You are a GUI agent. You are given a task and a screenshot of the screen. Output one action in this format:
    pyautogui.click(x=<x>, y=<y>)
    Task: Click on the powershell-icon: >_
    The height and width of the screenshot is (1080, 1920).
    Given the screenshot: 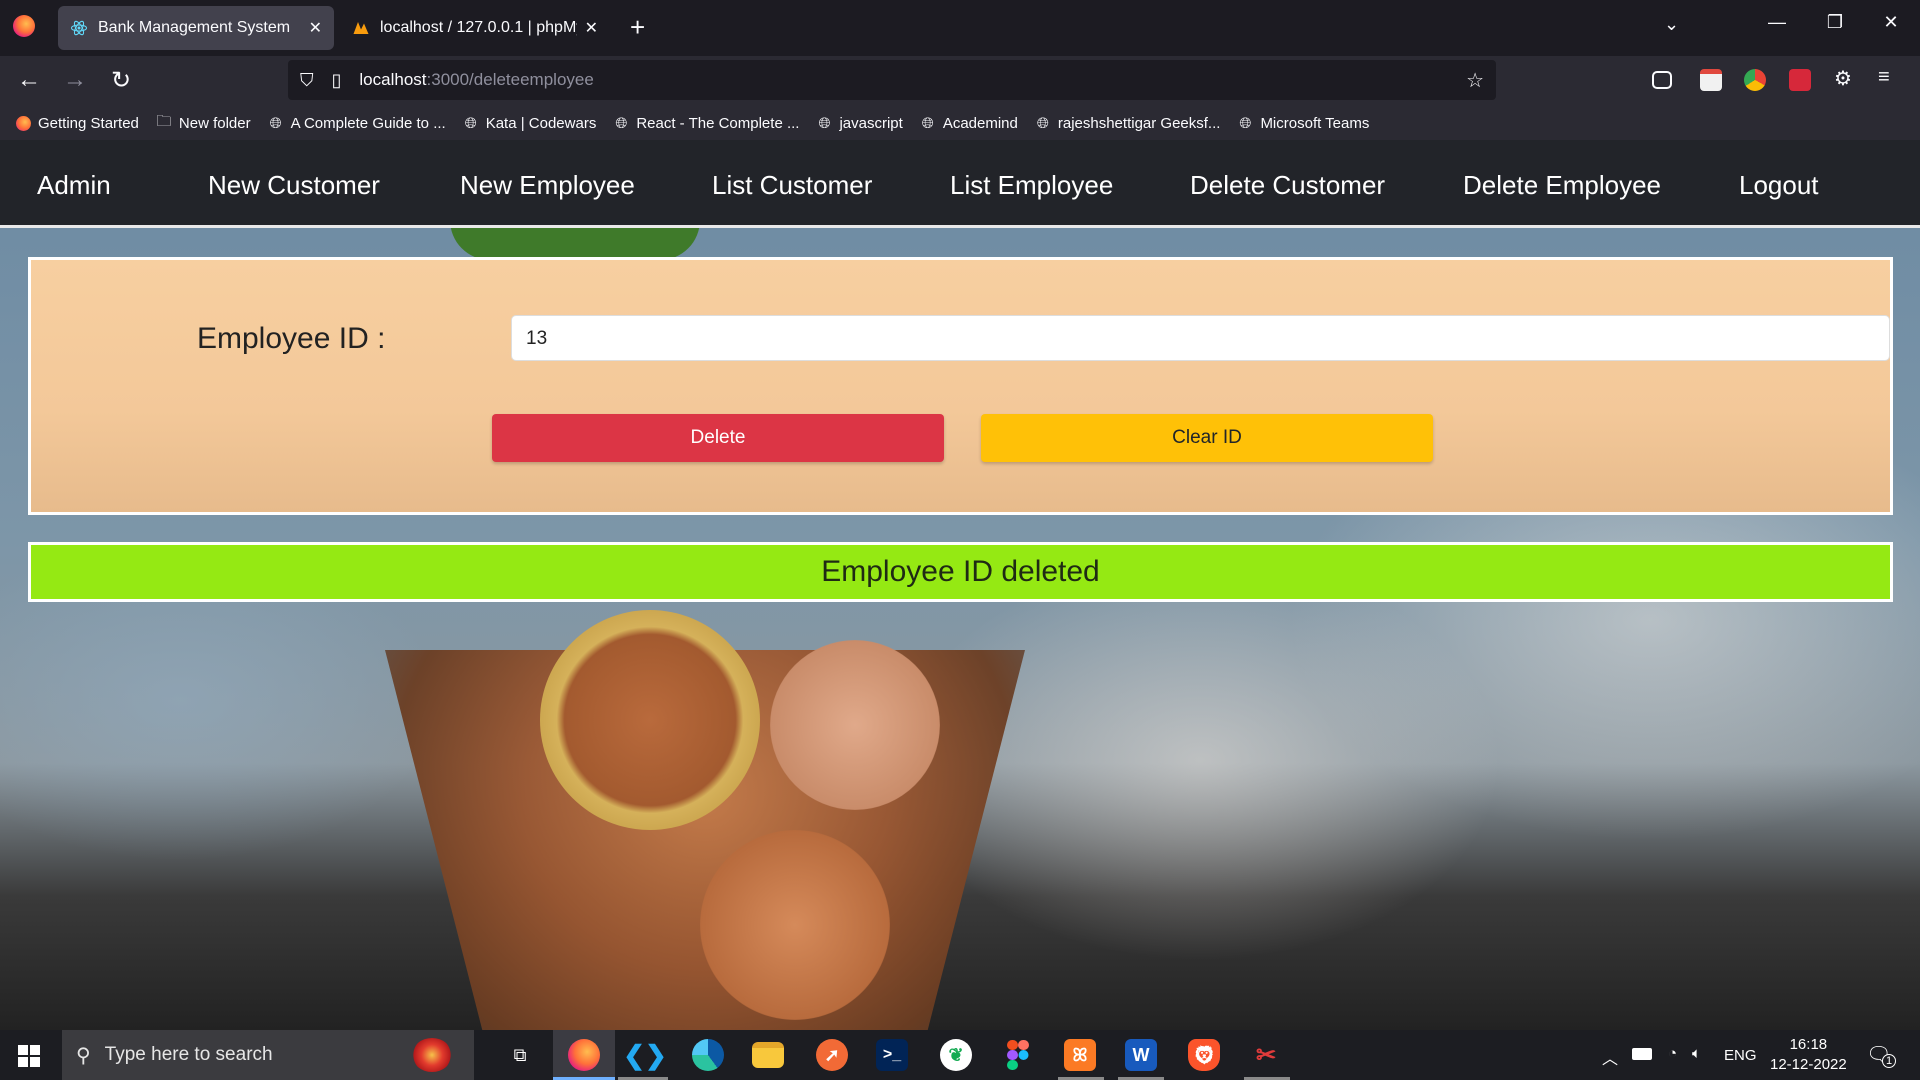 What is the action you would take?
    pyautogui.click(x=892, y=1055)
    